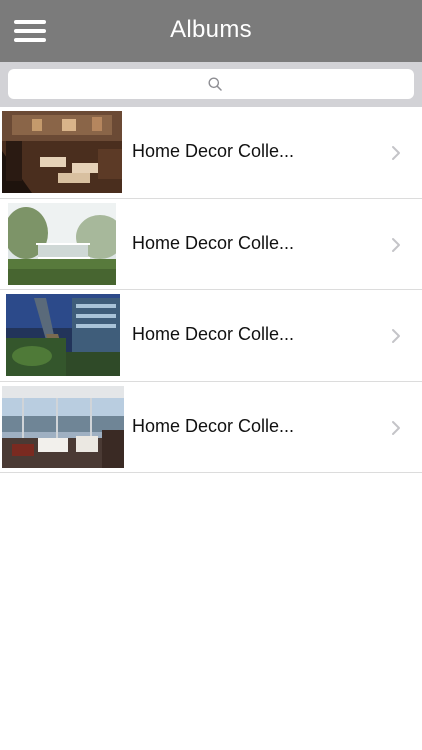 The height and width of the screenshot is (750, 422). What do you see at coordinates (215, 84) in the screenshot?
I see `search-icon` at bounding box center [215, 84].